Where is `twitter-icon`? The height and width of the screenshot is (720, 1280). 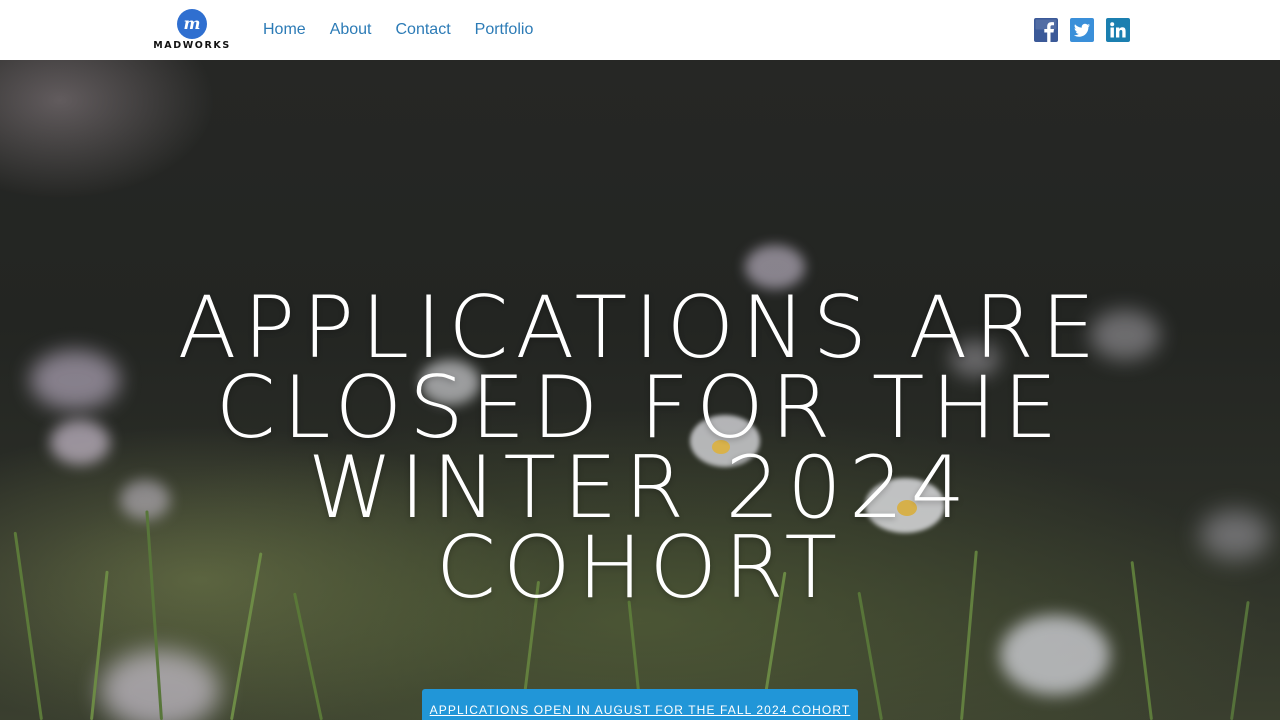 twitter-icon is located at coordinates (1082, 30).